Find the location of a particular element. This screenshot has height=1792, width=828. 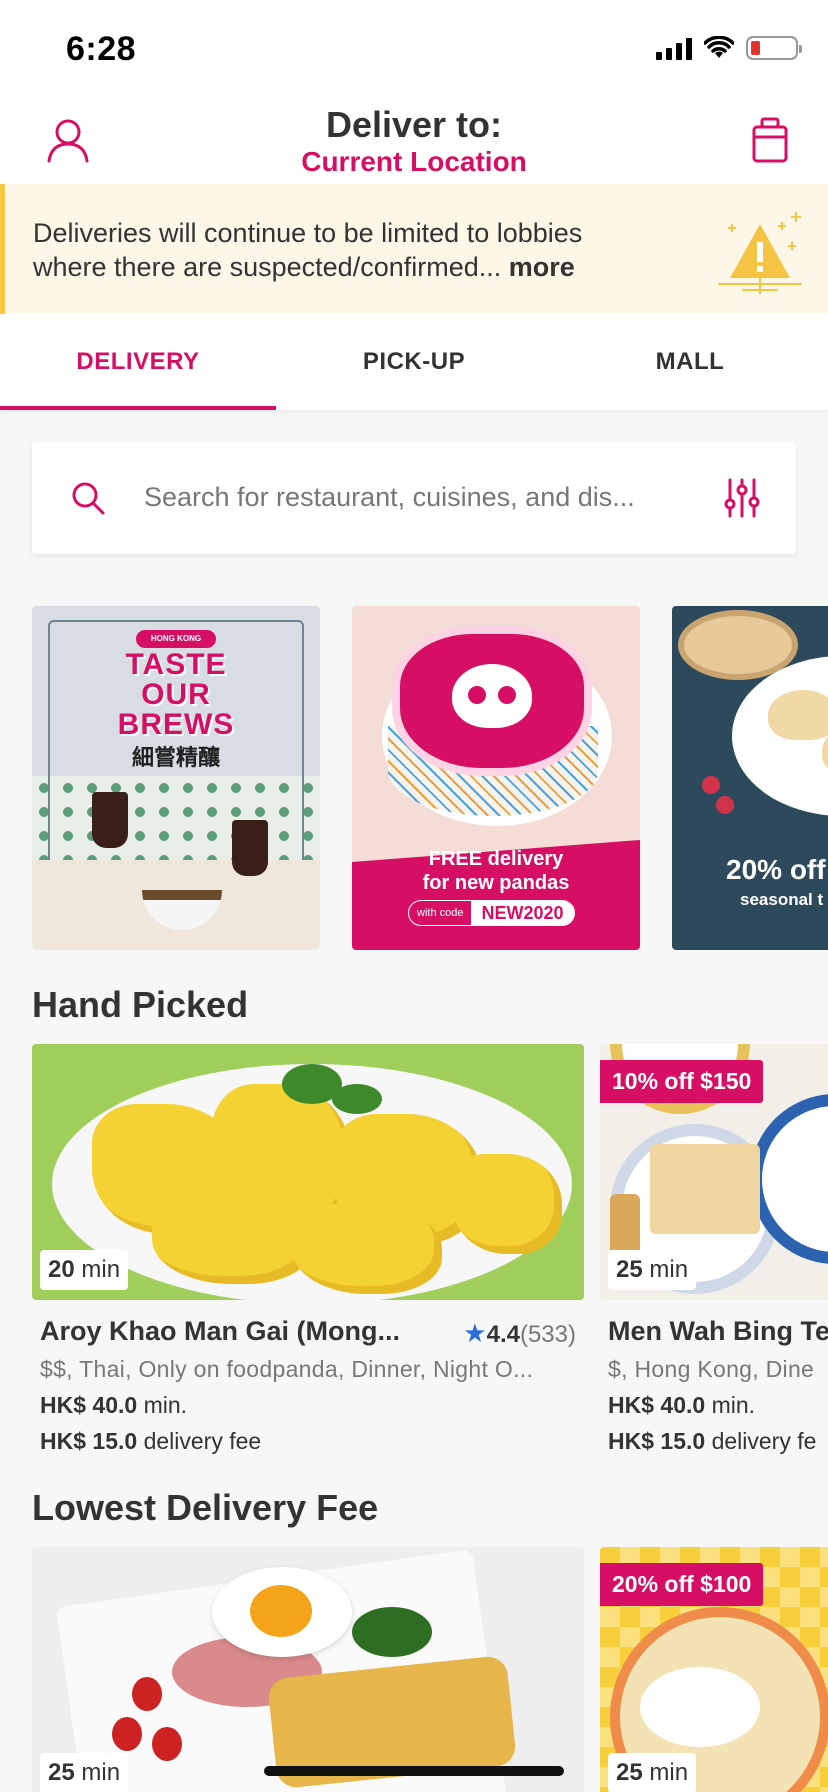

delivery-fee: HK$ 15.0 delivery fe is located at coordinates (712, 1441).